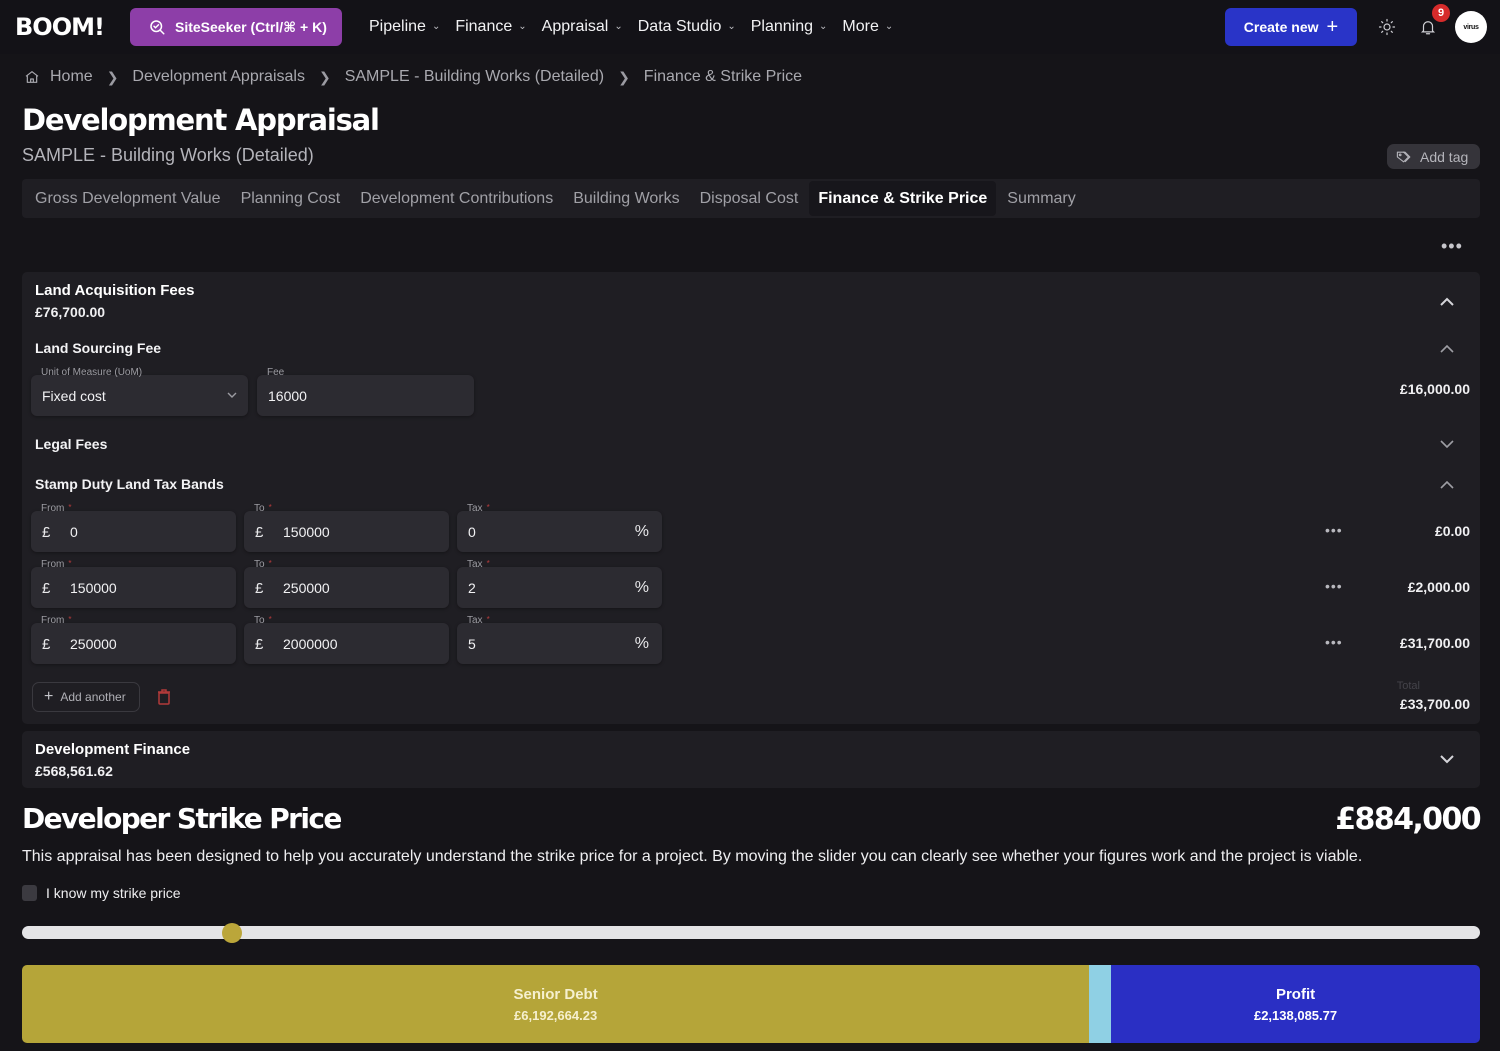 This screenshot has height=1051, width=1500. What do you see at coordinates (236, 27) in the screenshot?
I see `siteseeker-search-button: SiteSeeker (Ctrl/⌘ + K)` at bounding box center [236, 27].